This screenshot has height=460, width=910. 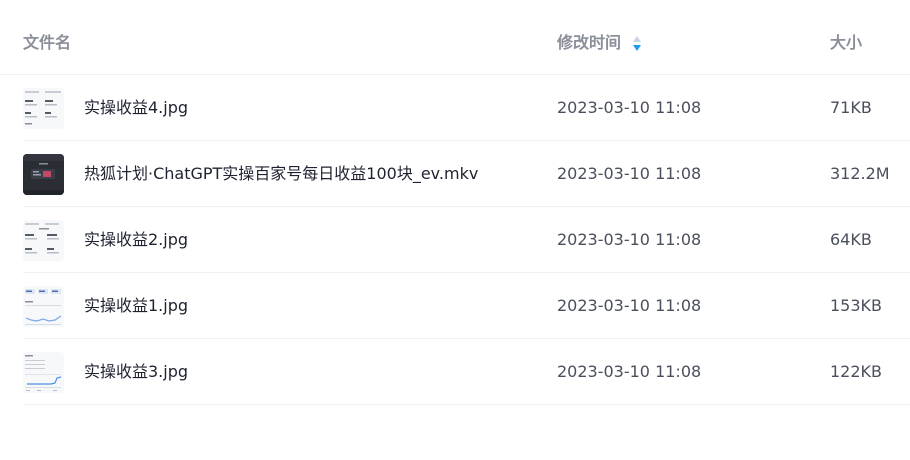 What do you see at coordinates (856, 305) in the screenshot?
I see `file-size: 153KB` at bounding box center [856, 305].